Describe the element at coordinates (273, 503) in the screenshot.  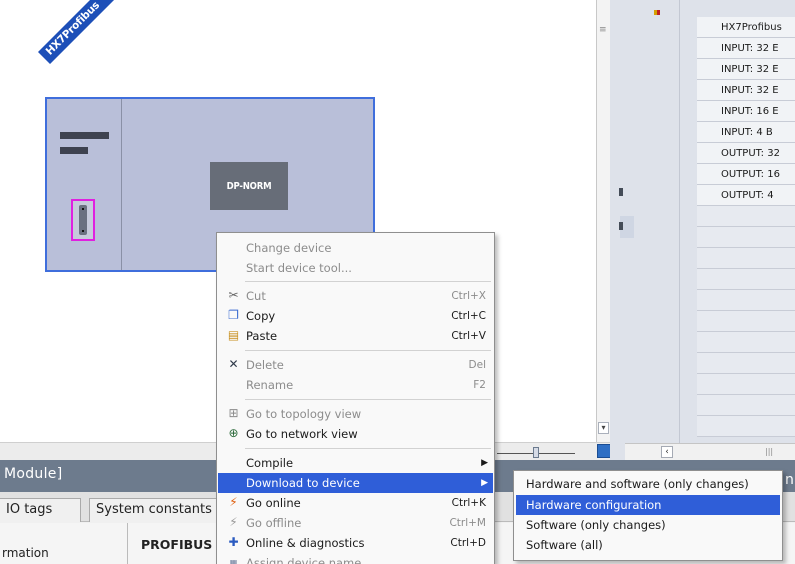
I see `menu-item-label: Go online` at that location.